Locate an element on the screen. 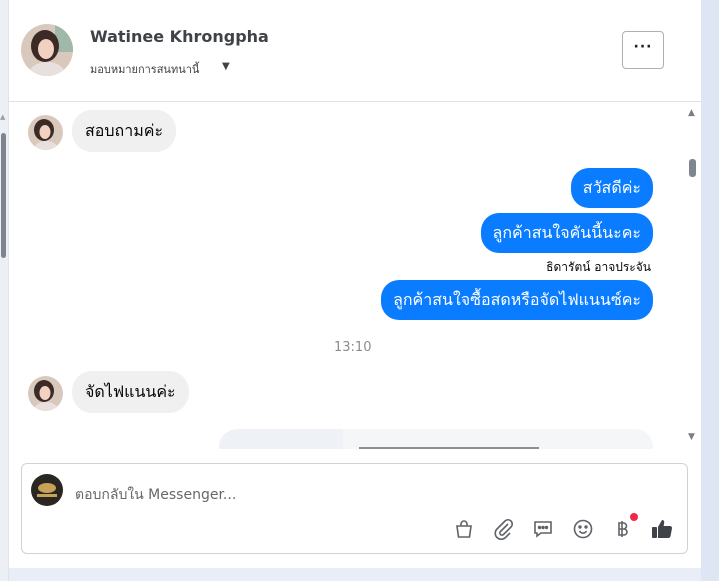  incoming-message: สอบถามค่ะ is located at coordinates (124, 131).